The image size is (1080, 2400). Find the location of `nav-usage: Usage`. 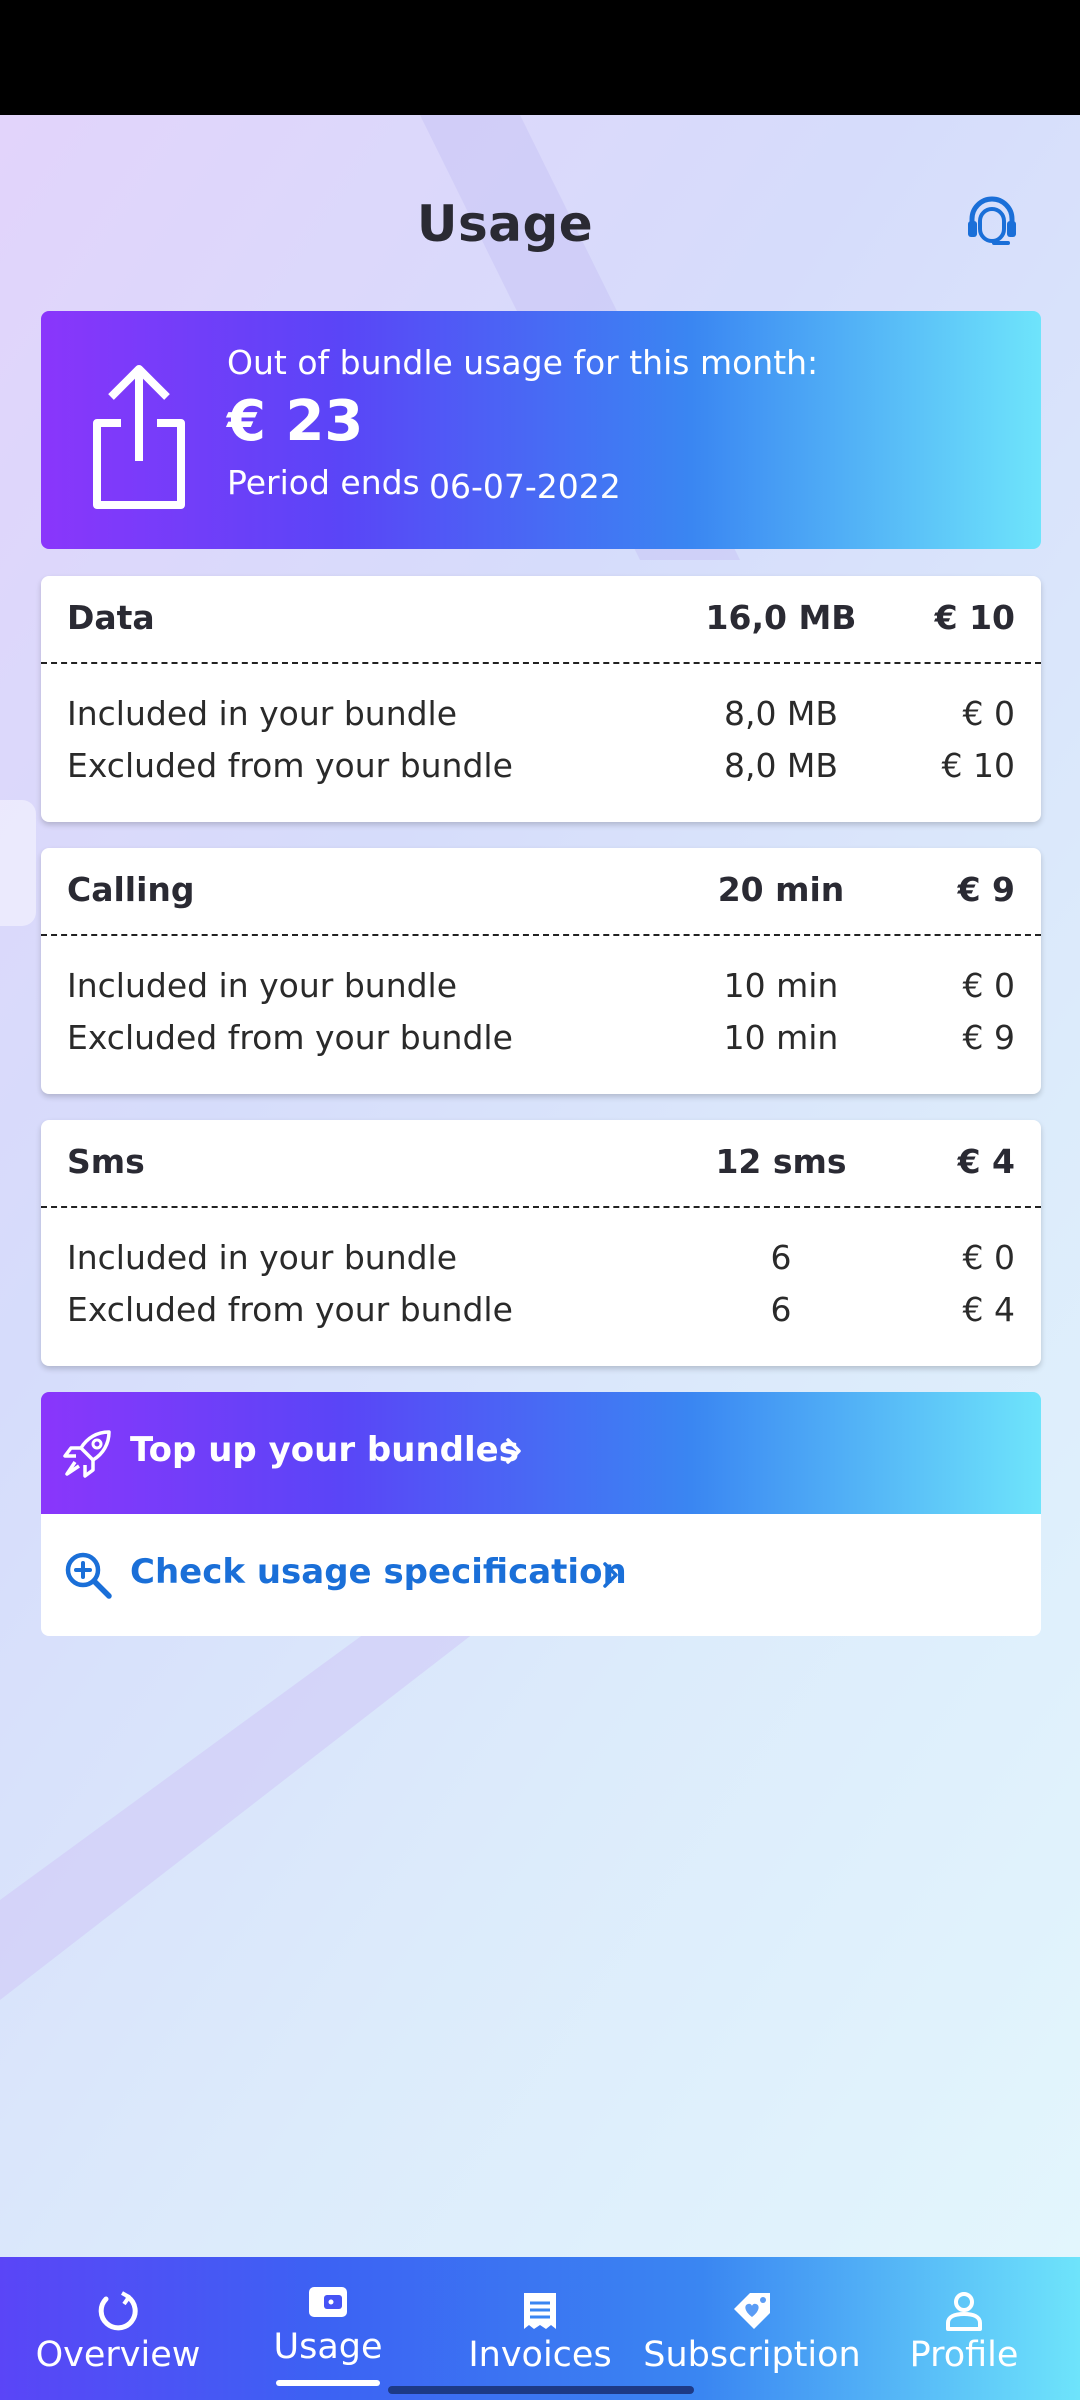

nav-usage: Usage is located at coordinates (328, 2328).